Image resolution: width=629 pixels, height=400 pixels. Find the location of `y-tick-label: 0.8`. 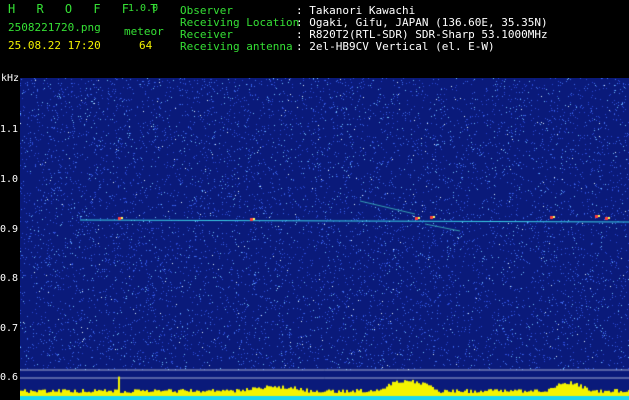

y-tick-label: 0.8 is located at coordinates (9, 278).